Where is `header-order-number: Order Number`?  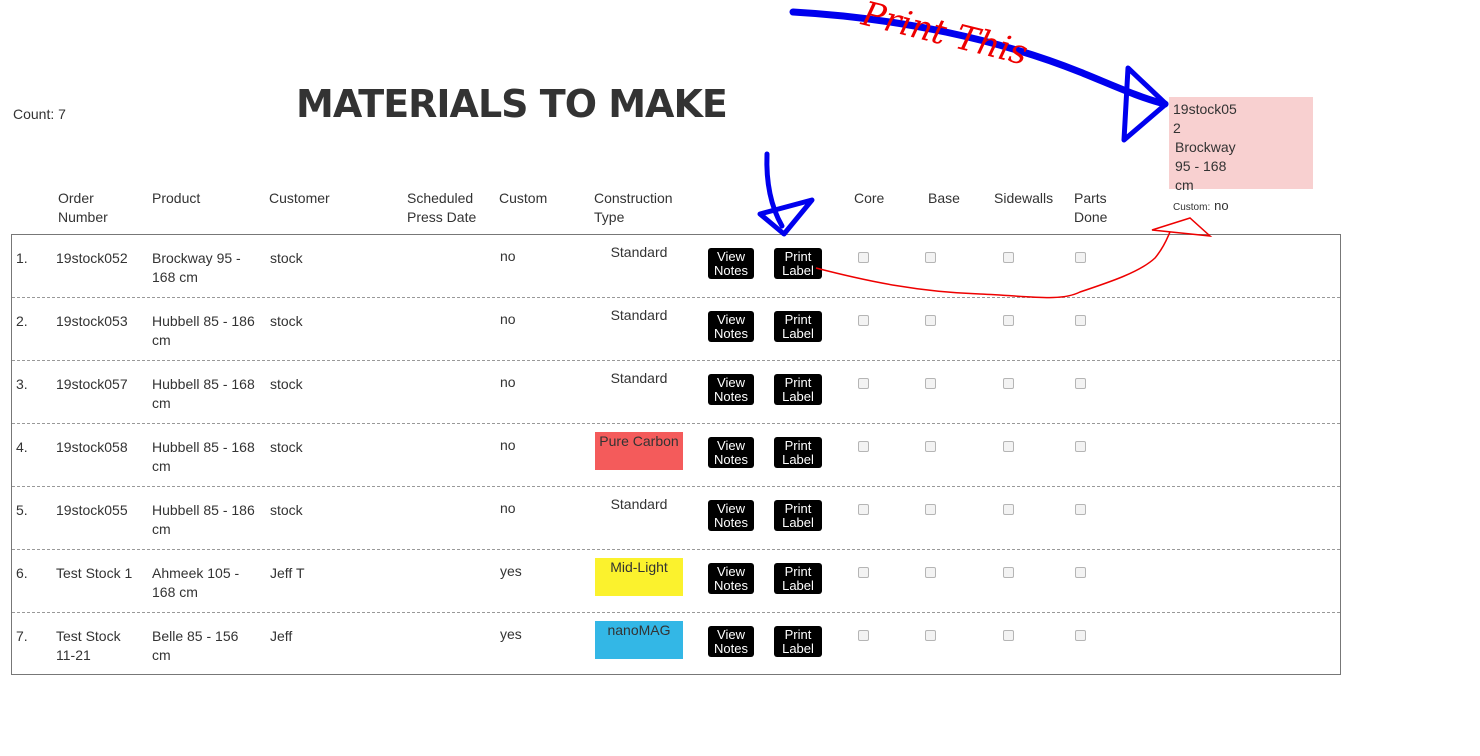
header-order-number: Order Number is located at coordinates (83, 207).